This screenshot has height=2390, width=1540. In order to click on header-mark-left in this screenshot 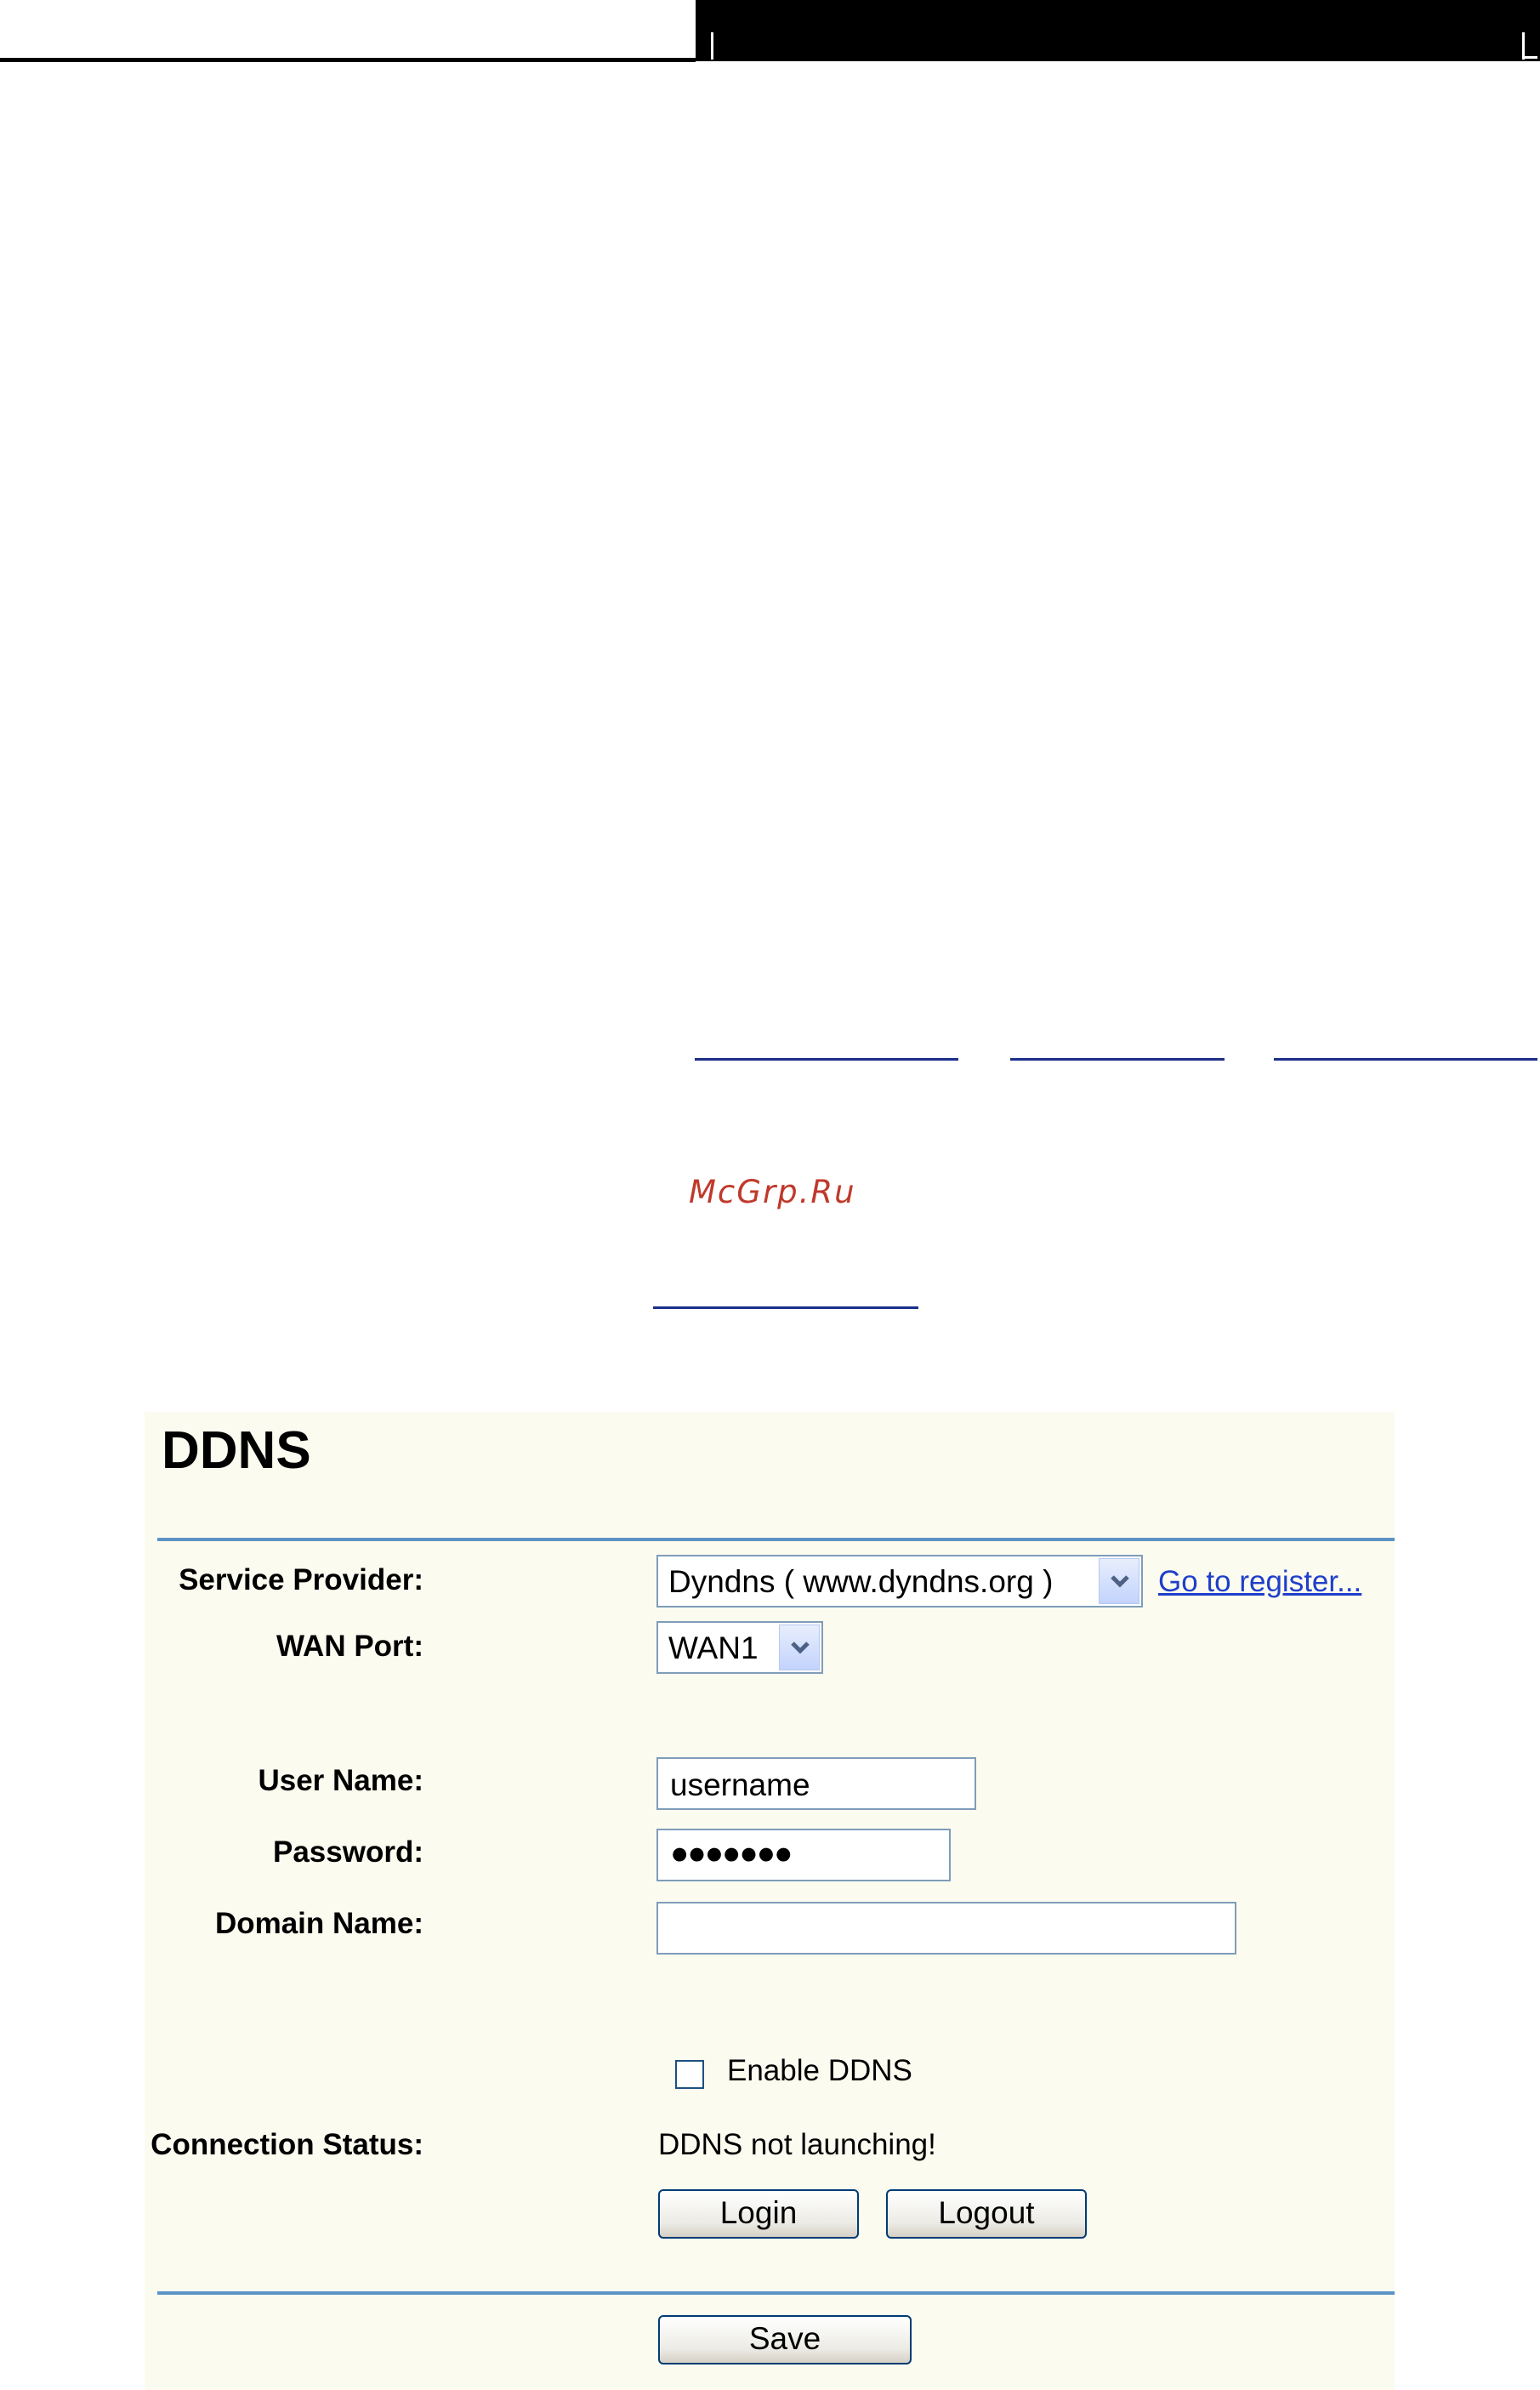, I will do `click(712, 46)`.